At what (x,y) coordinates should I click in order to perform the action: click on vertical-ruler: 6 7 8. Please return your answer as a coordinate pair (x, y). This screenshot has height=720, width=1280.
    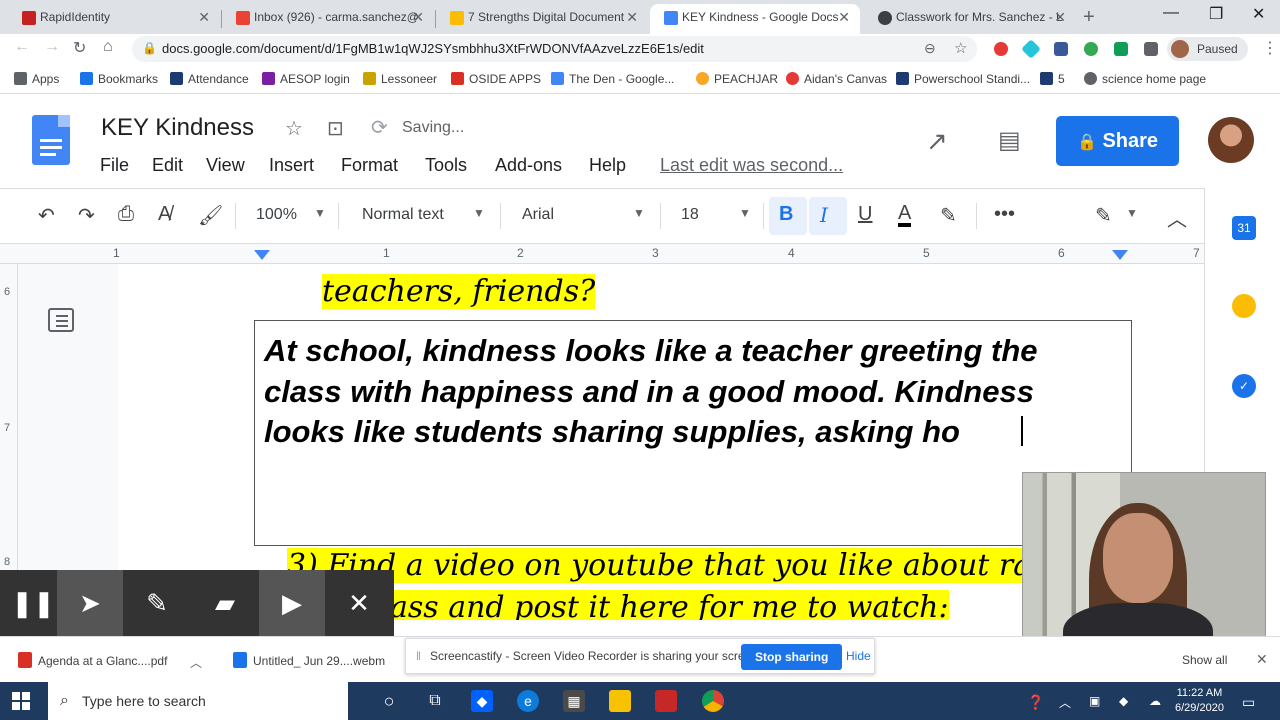
    Looking at the image, I should click on (9, 442).